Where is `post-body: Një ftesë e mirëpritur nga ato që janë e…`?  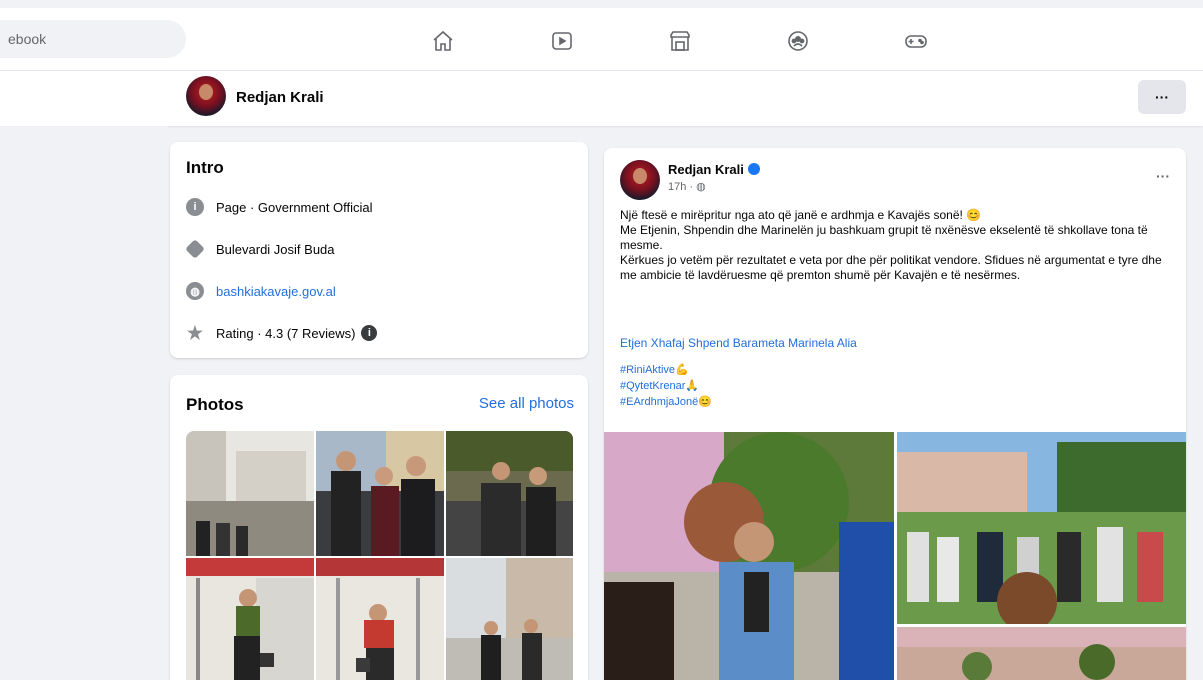
post-body: Një ftesë e mirëpritur nga ato që janë e… is located at coordinates (896, 245).